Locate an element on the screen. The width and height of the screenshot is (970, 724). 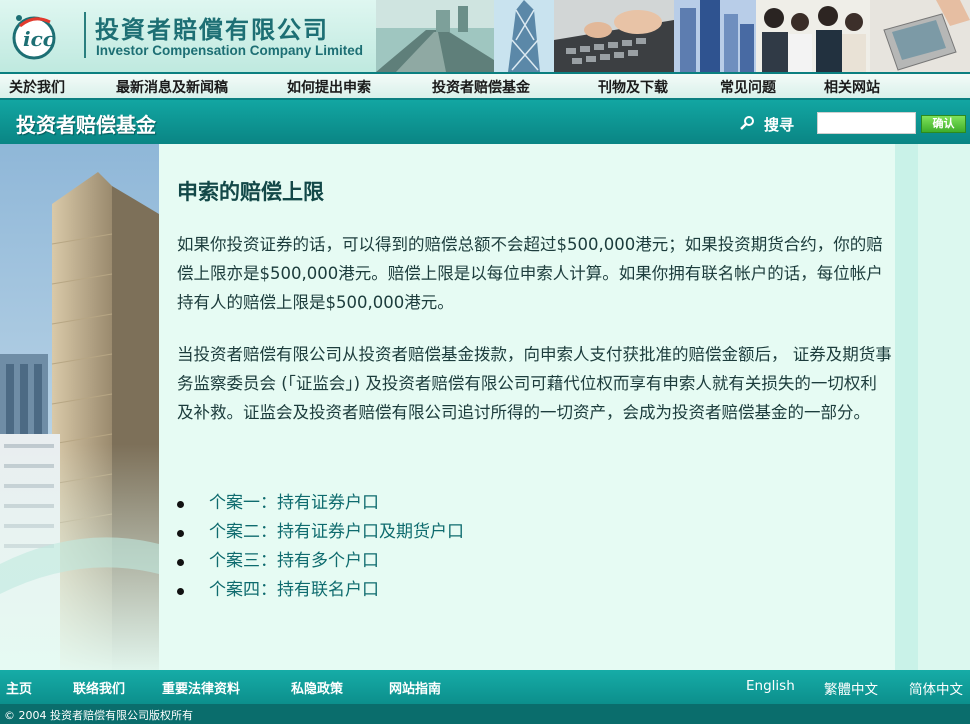
footer-privacy: 私隐政策 is located at coordinates (317, 687).